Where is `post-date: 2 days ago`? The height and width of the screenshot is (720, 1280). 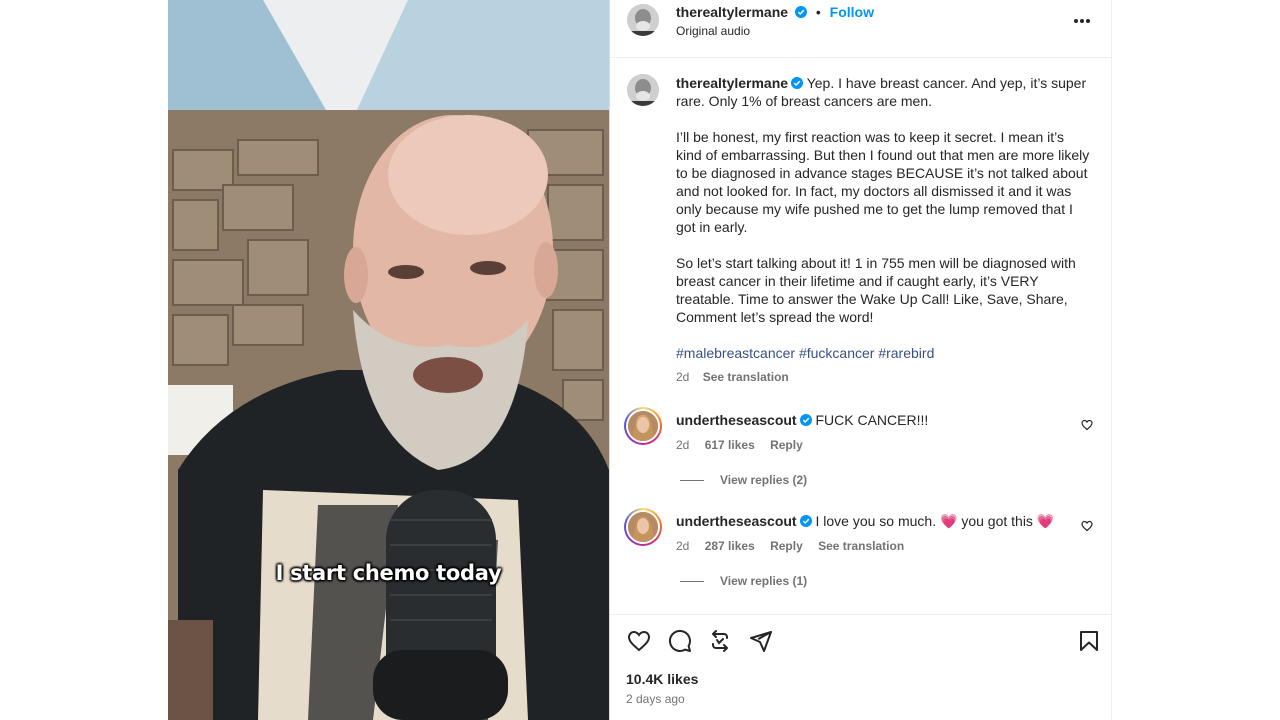
post-date: 2 days ago is located at coordinates (655, 699).